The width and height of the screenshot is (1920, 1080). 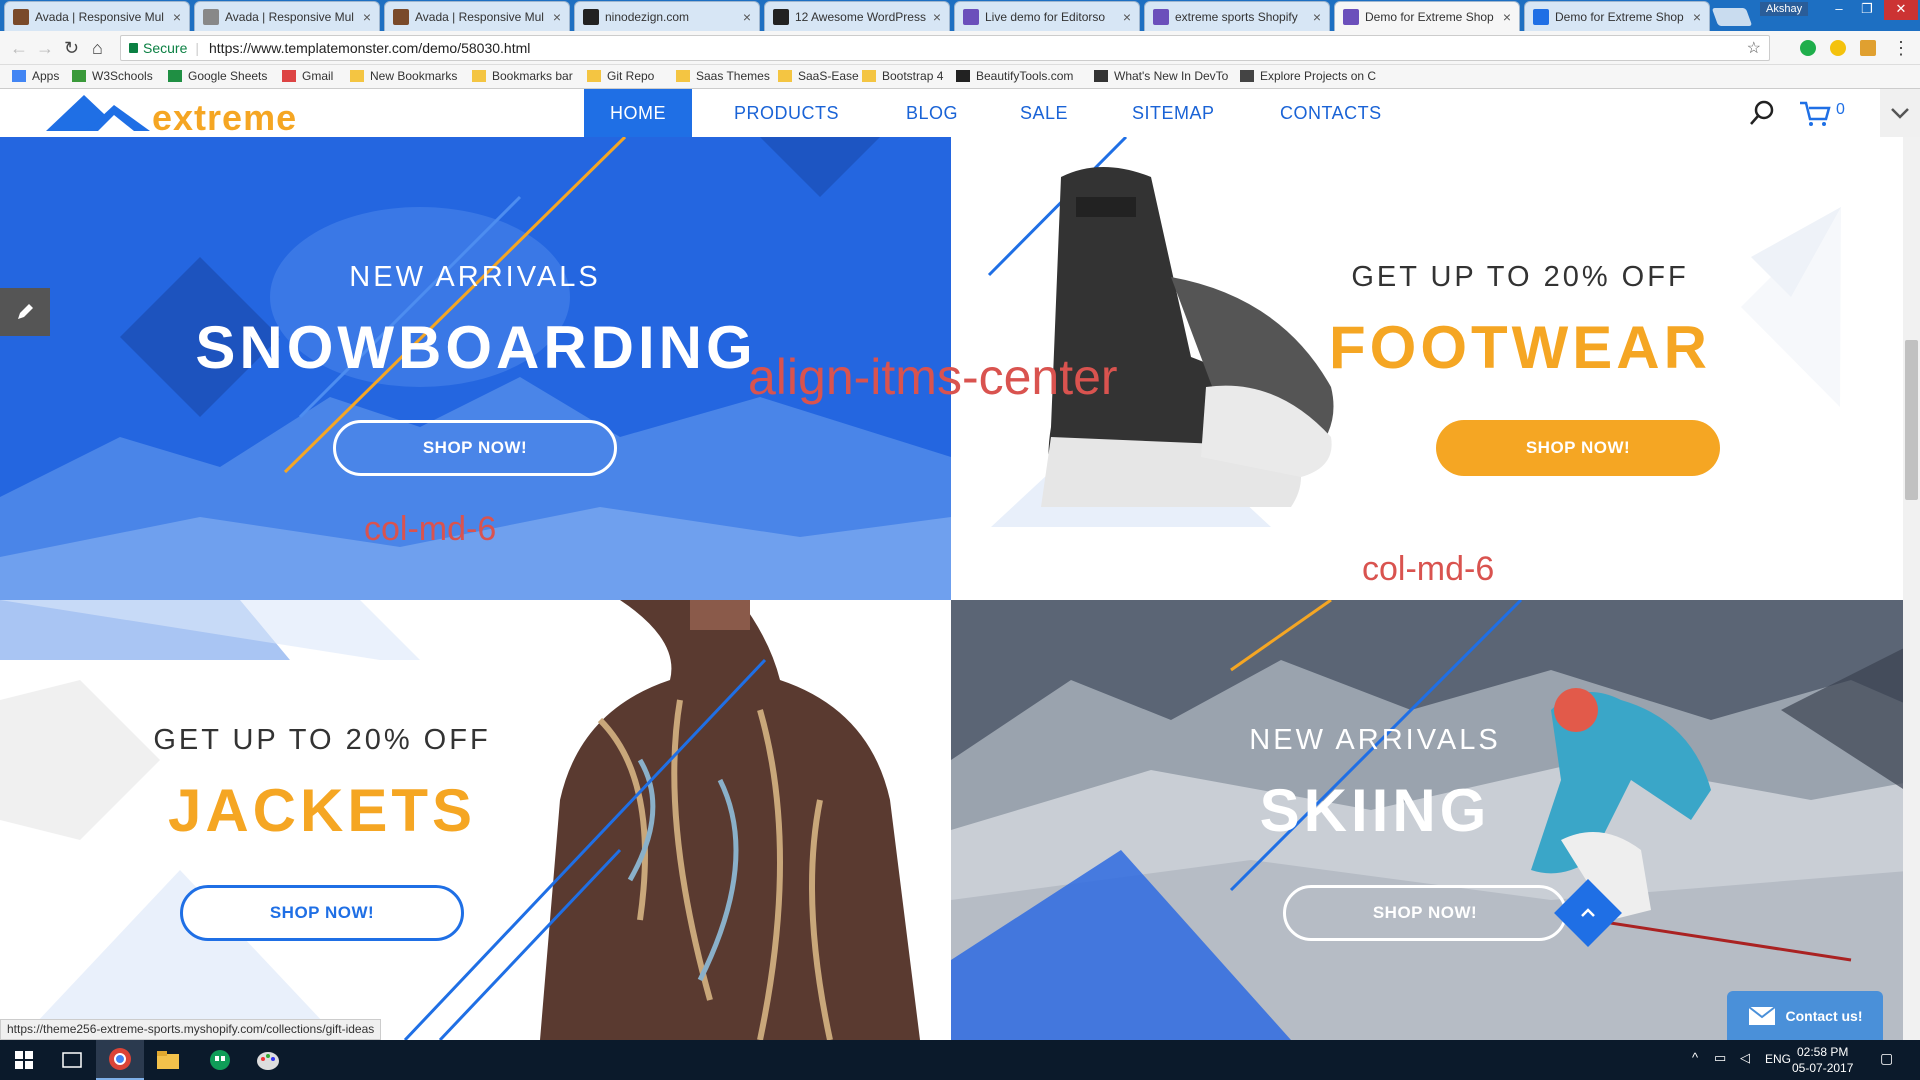 What do you see at coordinates (1867, 10) in the screenshot?
I see `restore-icon: ❐` at bounding box center [1867, 10].